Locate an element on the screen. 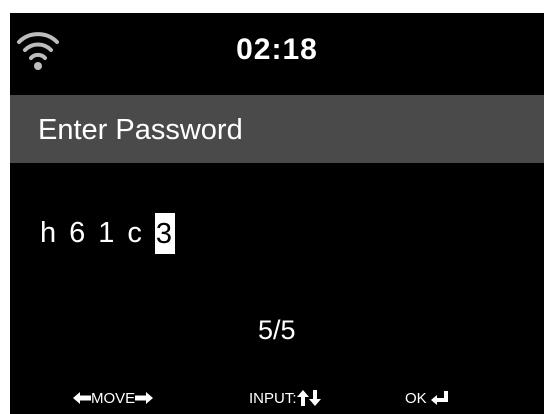  move-hint: MOVE is located at coordinates (113, 398).